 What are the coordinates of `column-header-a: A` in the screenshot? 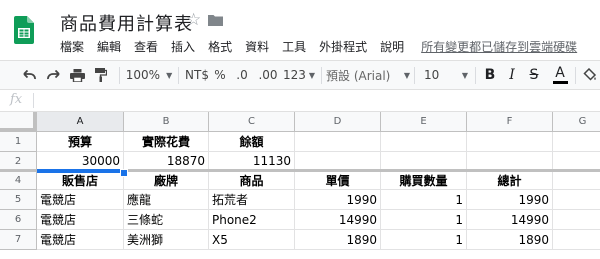 It's located at (80, 122).